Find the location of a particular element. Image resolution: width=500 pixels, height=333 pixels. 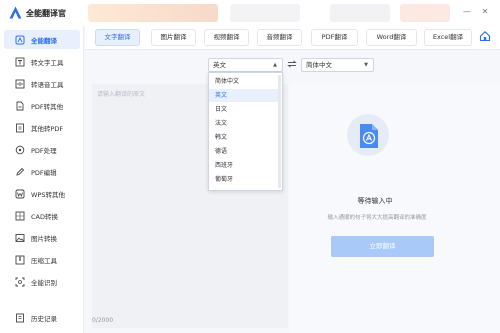

sidebar-item-label: 压缩工具 is located at coordinates (44, 260).